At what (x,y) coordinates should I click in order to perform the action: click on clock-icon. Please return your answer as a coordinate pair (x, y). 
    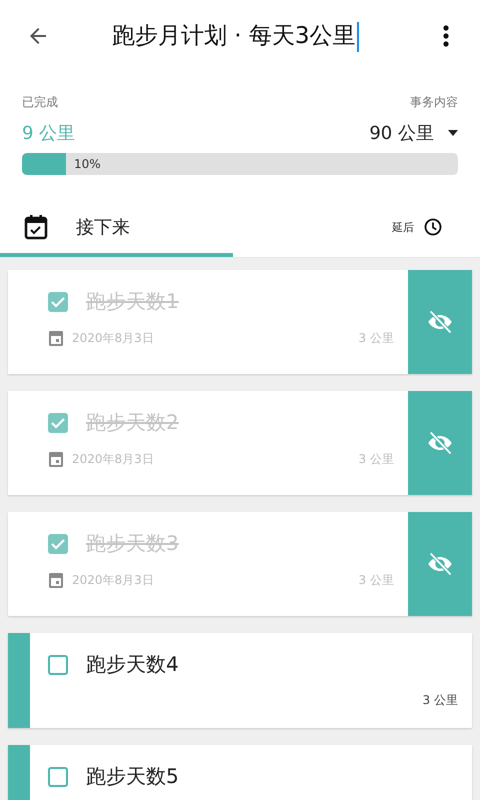
    Looking at the image, I should click on (433, 227).